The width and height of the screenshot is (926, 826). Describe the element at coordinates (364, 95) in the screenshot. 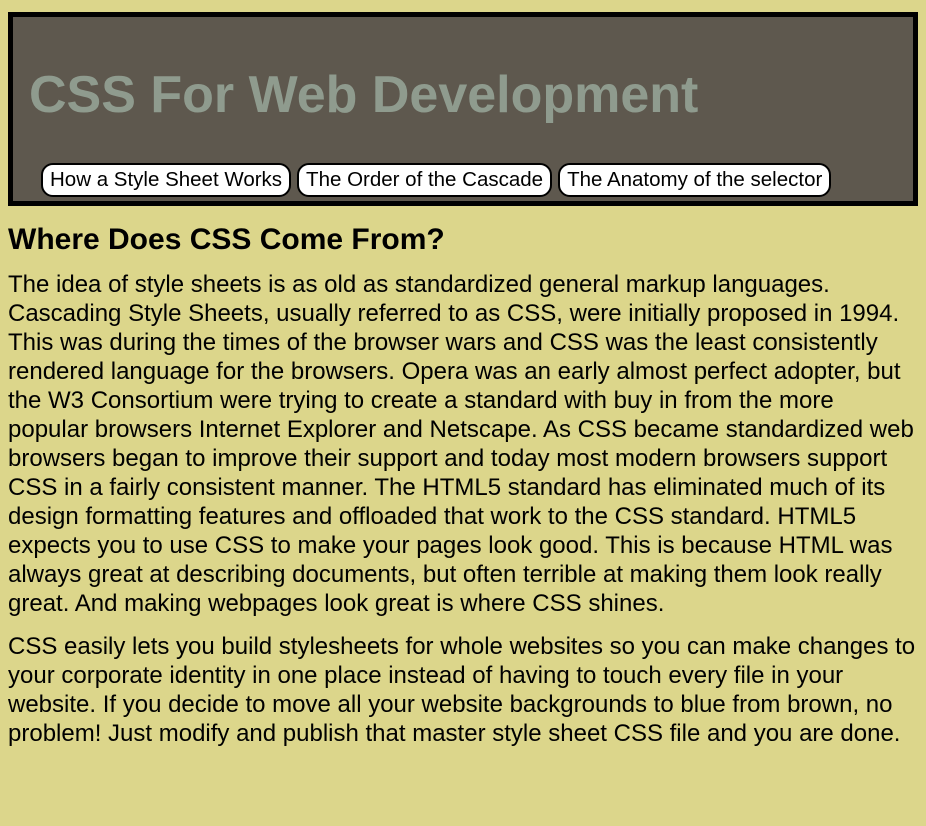

I see `site-title: CSS For Web Development` at that location.